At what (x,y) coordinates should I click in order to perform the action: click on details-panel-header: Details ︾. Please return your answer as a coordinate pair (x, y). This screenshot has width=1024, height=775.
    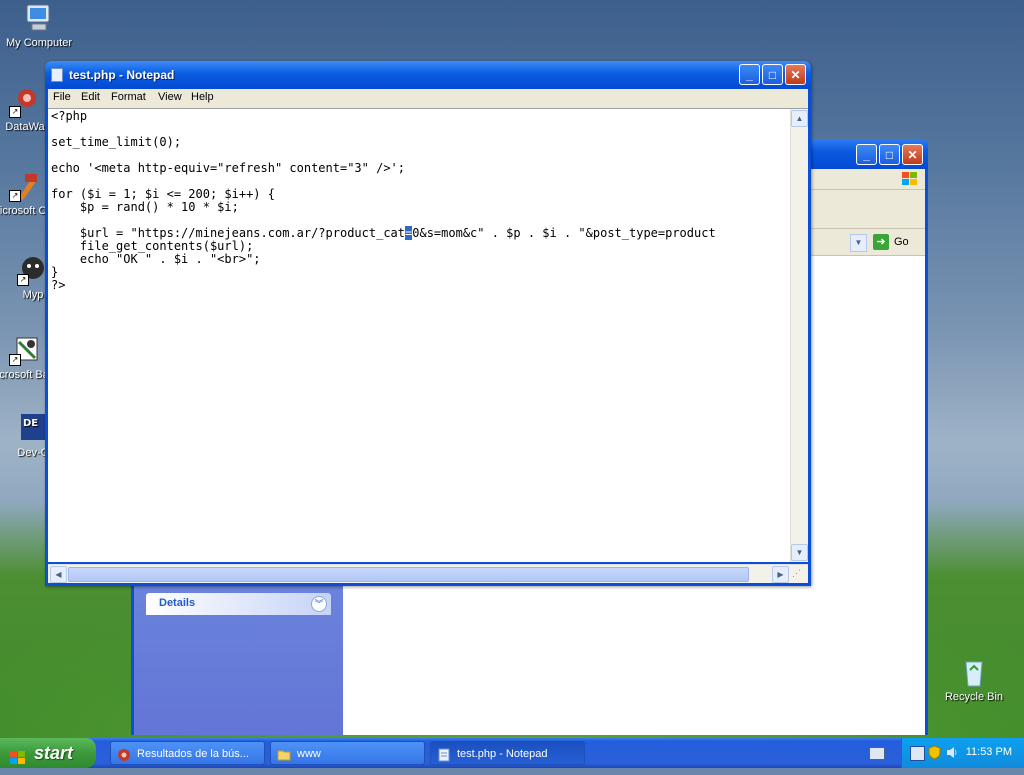
    Looking at the image, I should click on (238, 604).